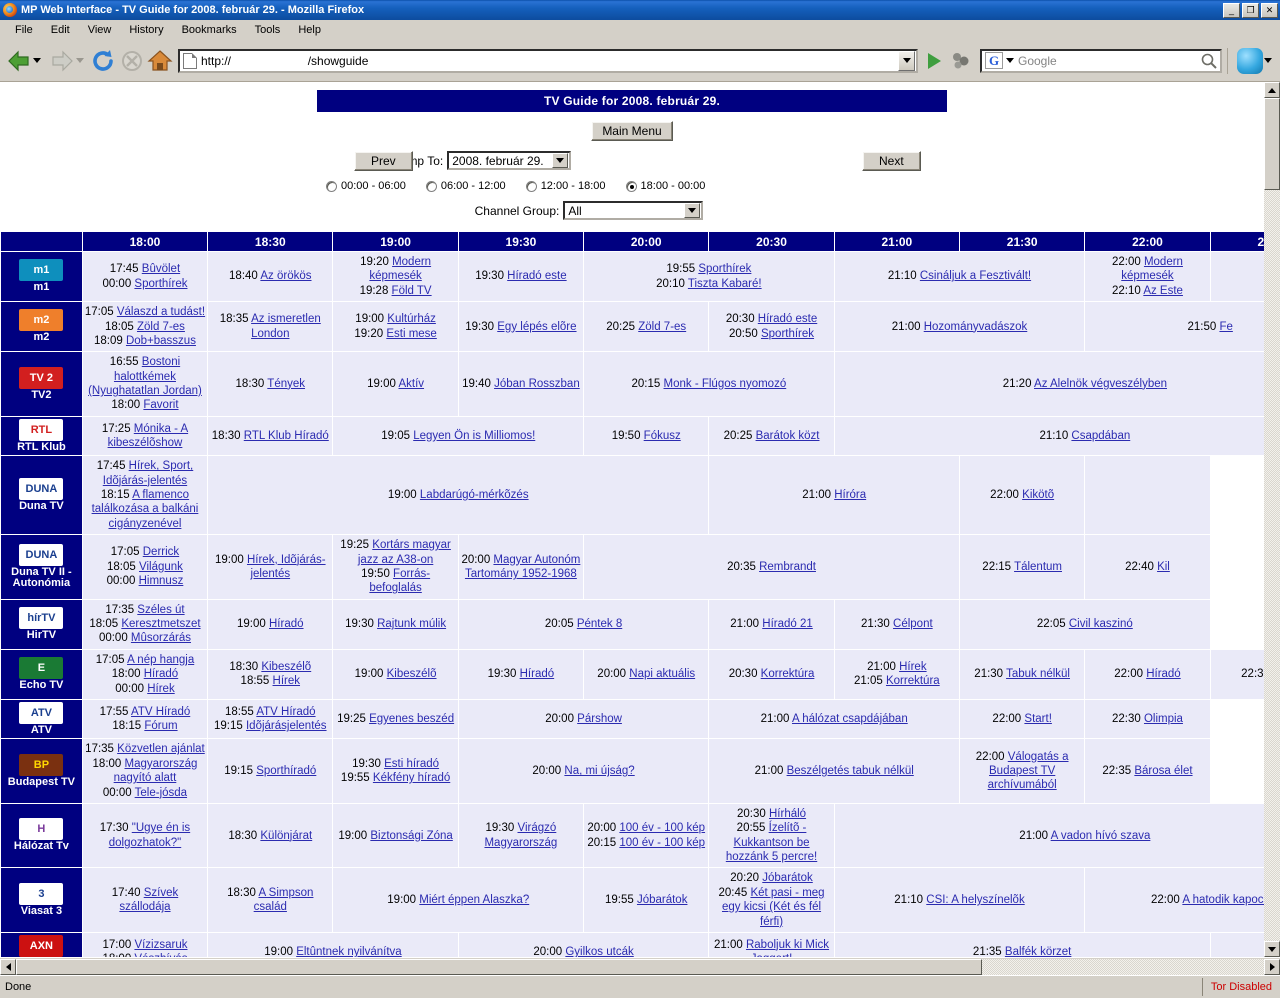 The image size is (1280, 998). I want to click on channel-cell: 3 Viasat 3, so click(41, 900).